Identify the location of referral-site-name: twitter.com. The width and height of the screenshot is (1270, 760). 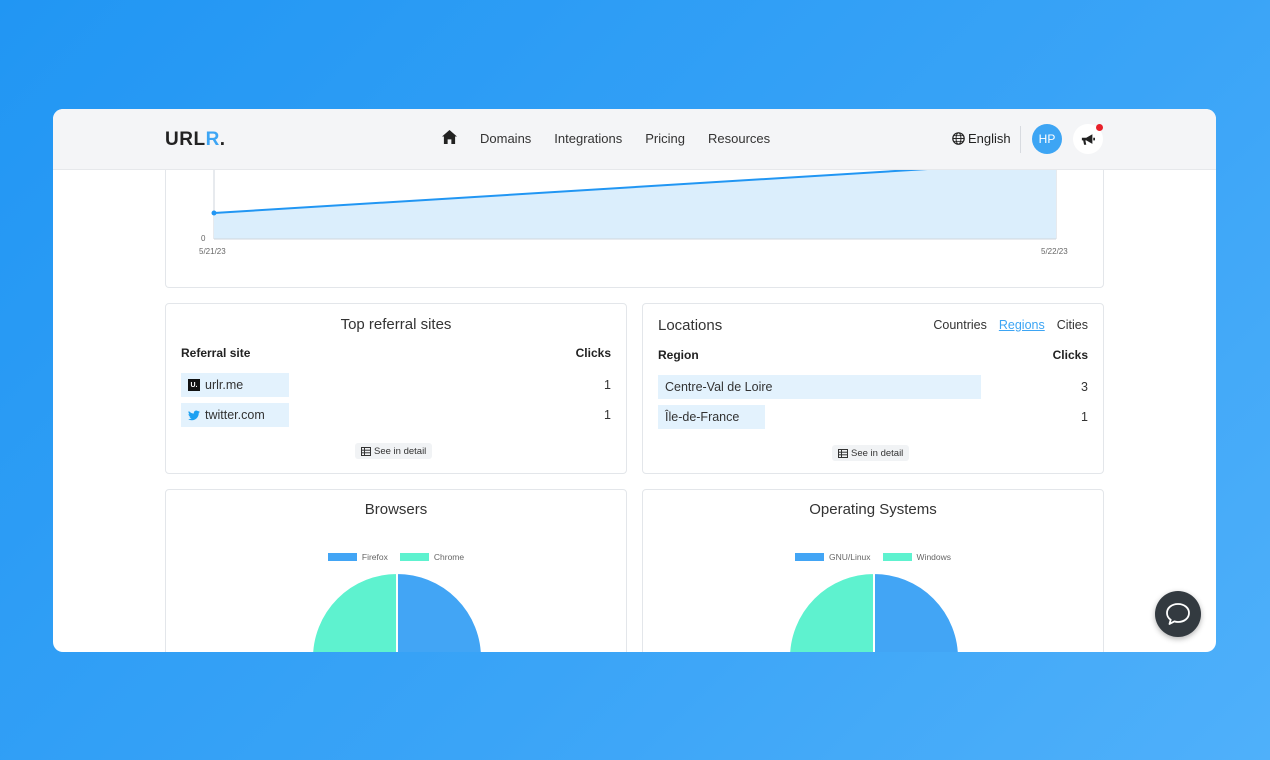
(235, 415).